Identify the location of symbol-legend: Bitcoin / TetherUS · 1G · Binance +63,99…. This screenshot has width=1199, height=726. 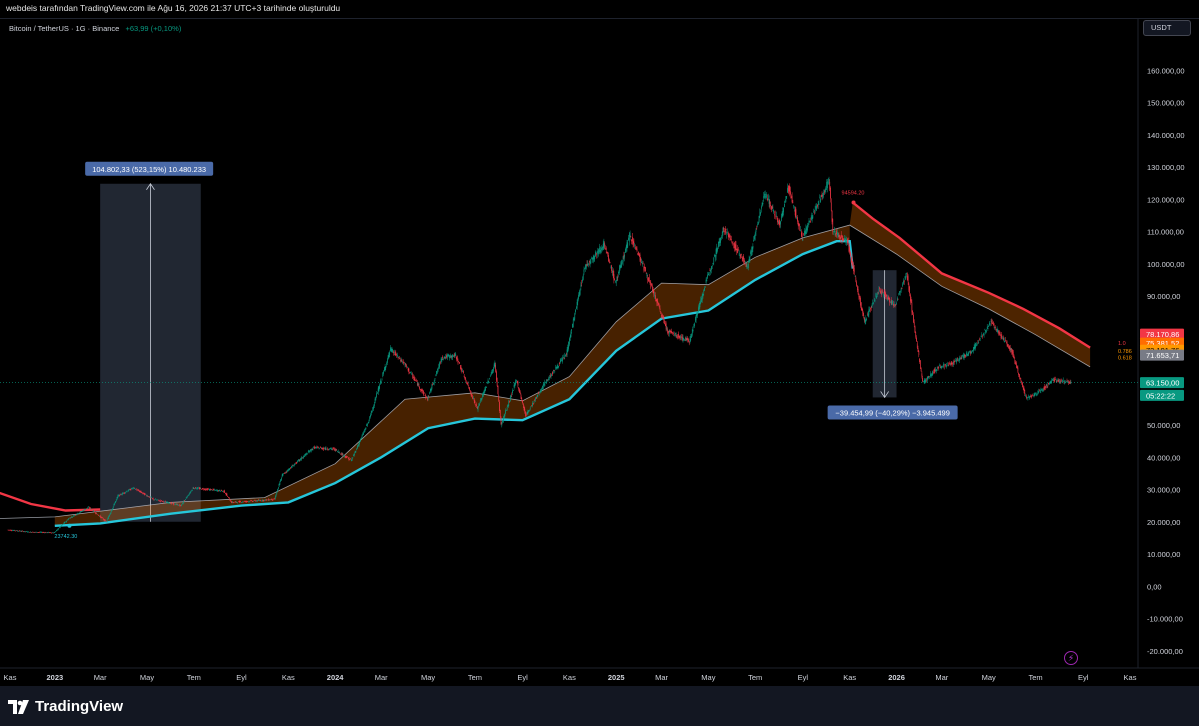
(95, 28).